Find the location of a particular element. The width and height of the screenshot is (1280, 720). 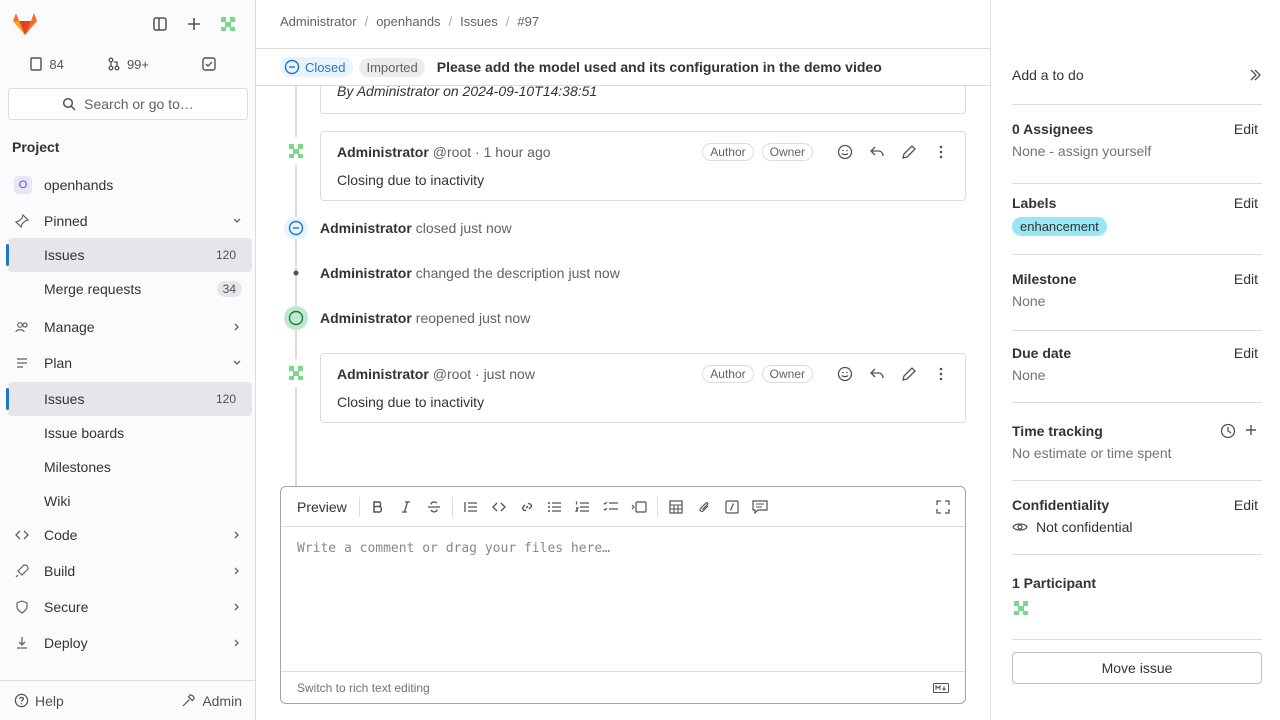

sidebar-item-milestones: Milestones is located at coordinates (130, 467).